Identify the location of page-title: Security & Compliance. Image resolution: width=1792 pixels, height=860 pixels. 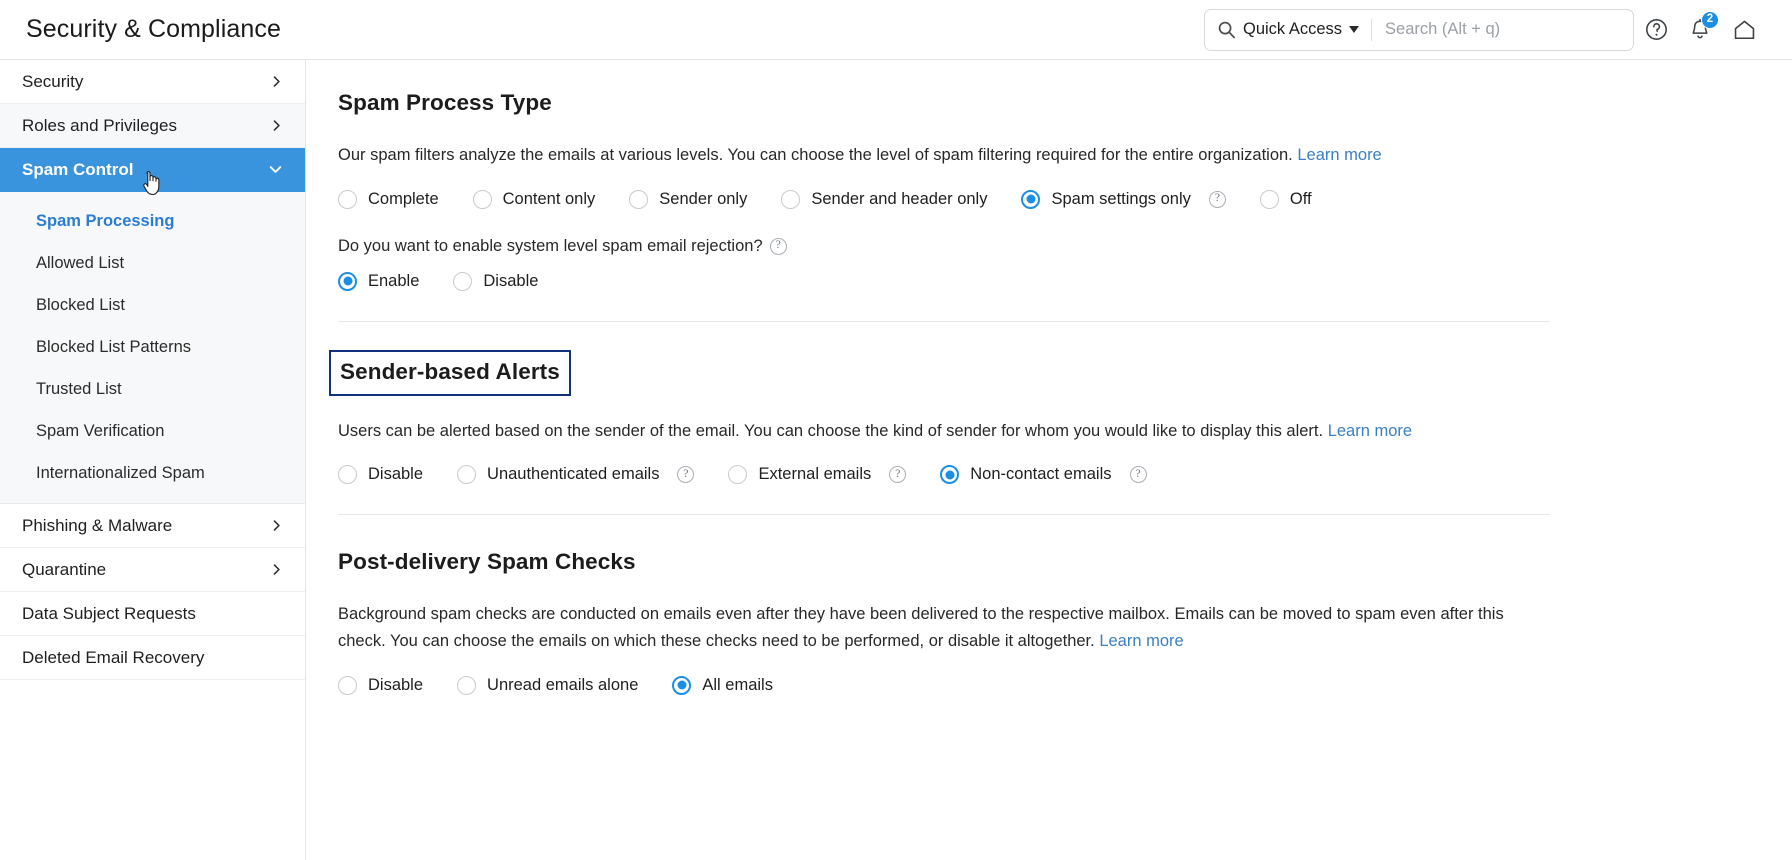
(153, 29).